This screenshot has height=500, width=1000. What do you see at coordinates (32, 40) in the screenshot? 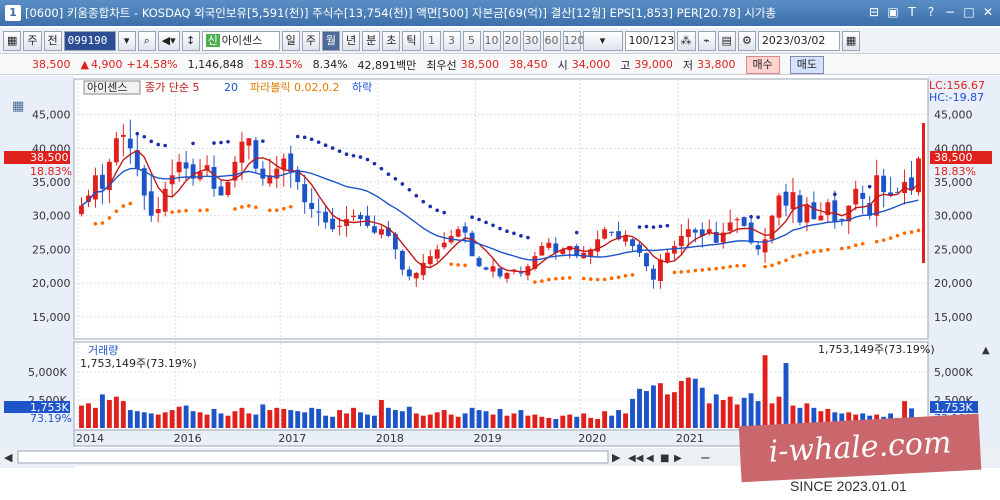
I see `type-select: 주` at bounding box center [32, 40].